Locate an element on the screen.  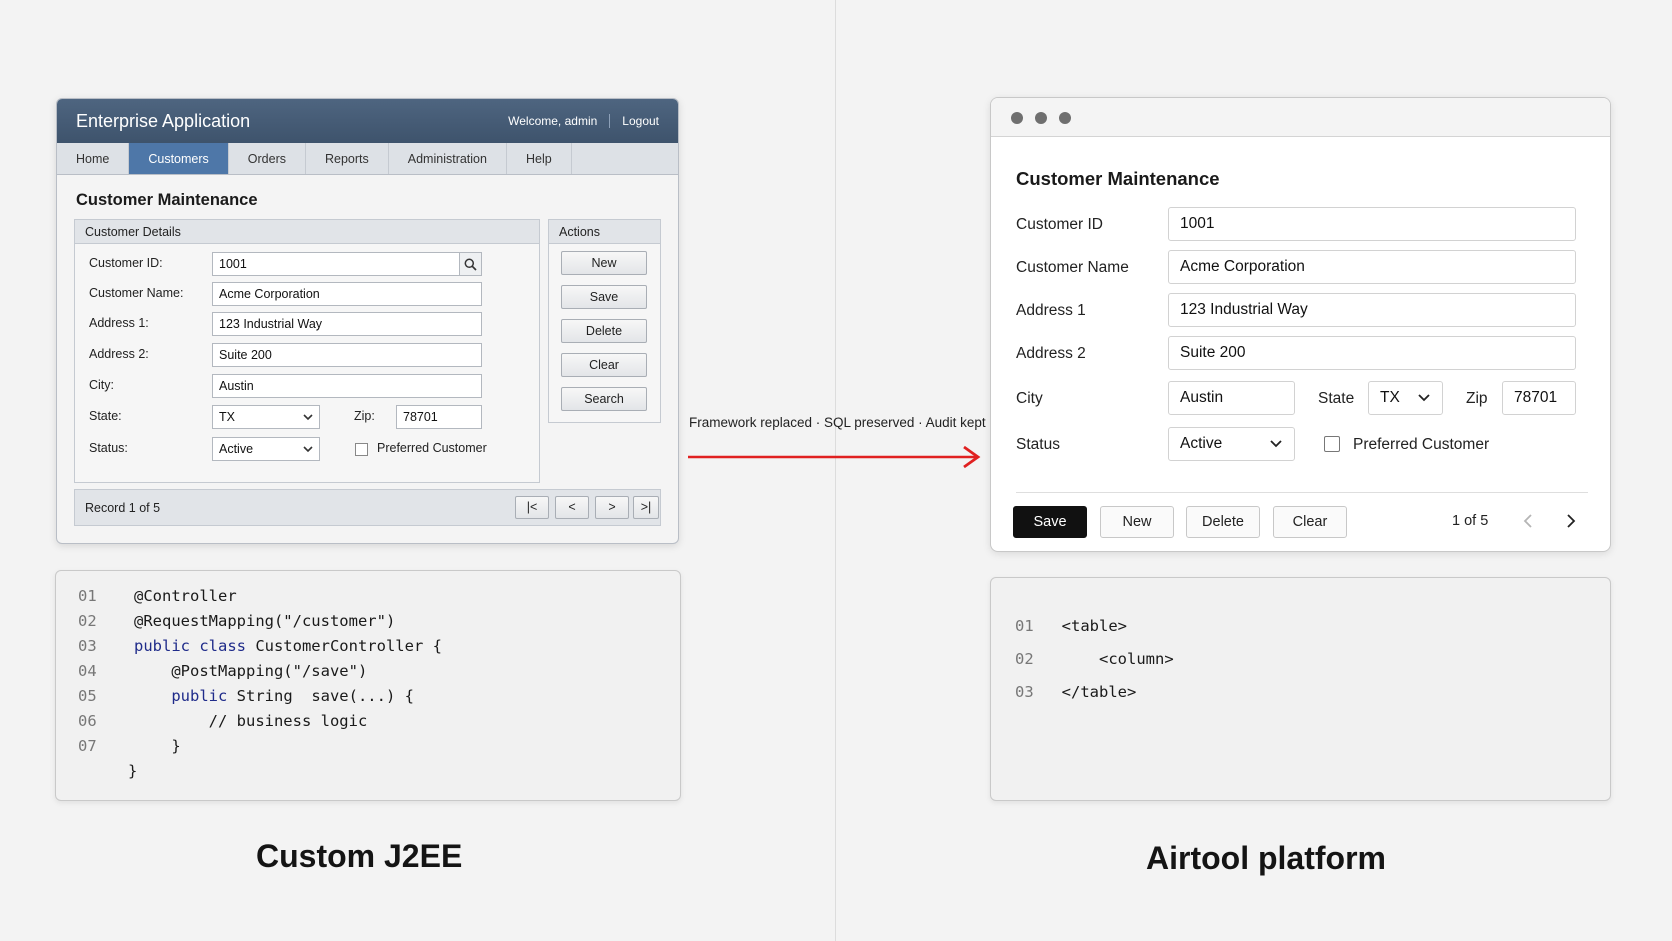
actions-legend: Actions is located at coordinates (604, 232).